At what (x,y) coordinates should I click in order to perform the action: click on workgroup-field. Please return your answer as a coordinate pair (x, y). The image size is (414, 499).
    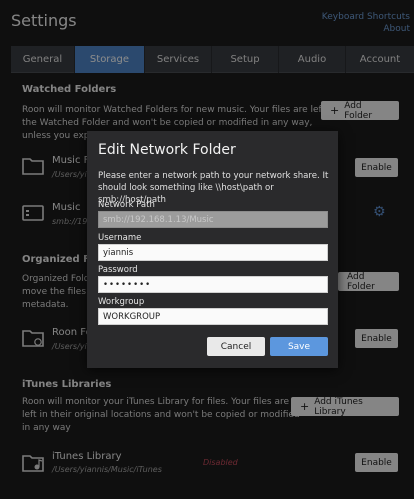
    Looking at the image, I should click on (213, 316).